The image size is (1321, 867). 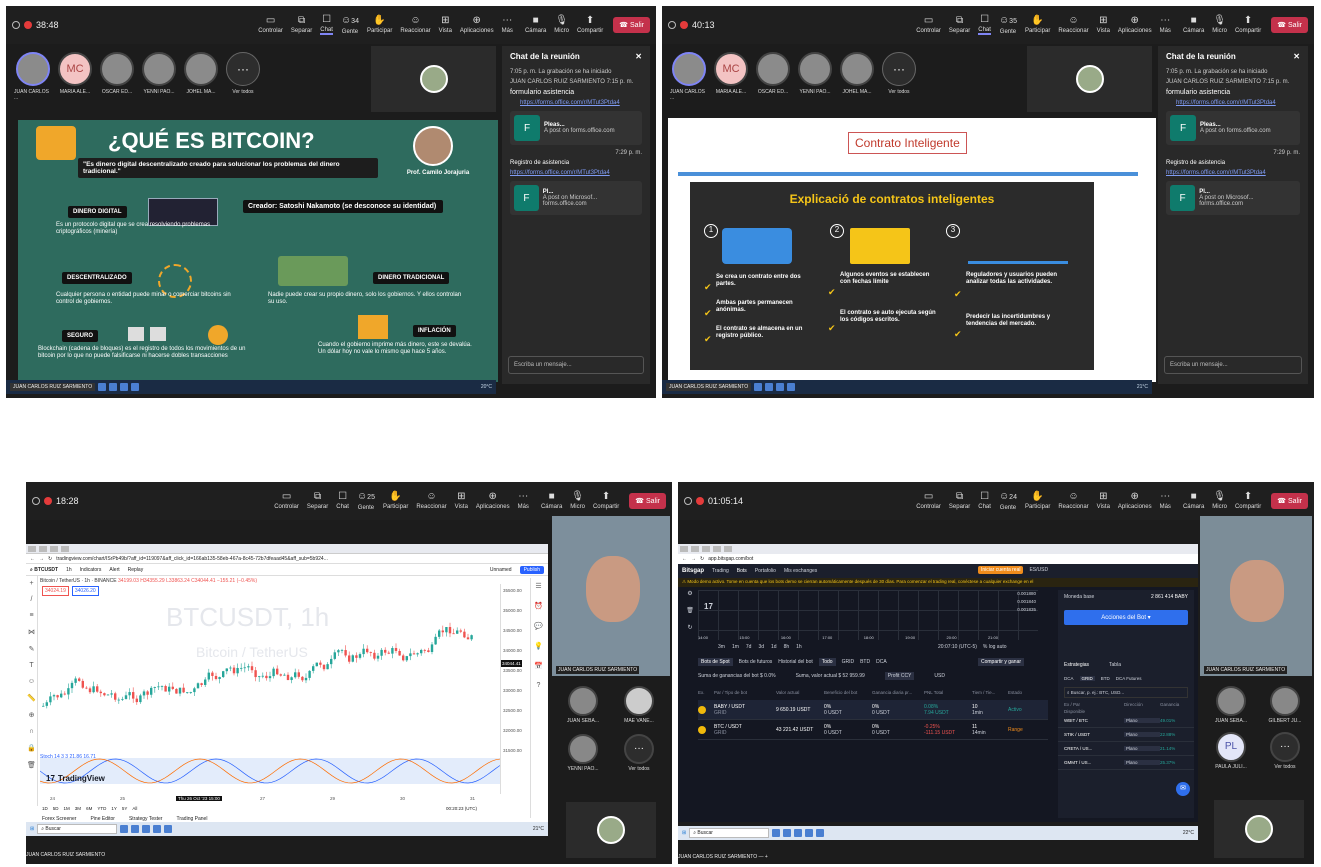 What do you see at coordinates (1087, 678) in the screenshot?
I see `strategy-filter: GRID` at bounding box center [1087, 678].